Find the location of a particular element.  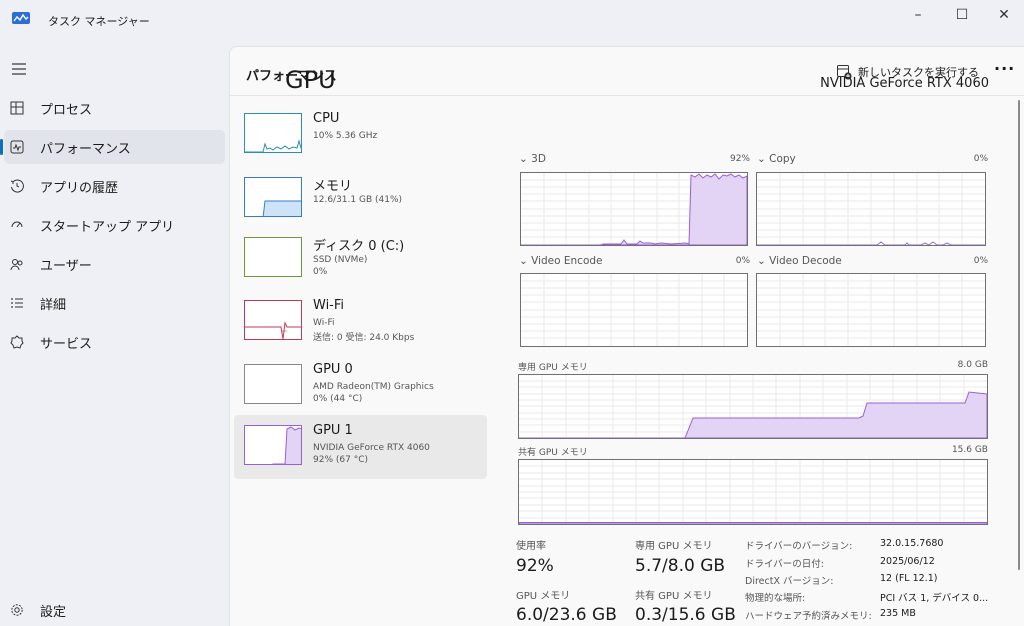

memory-thumbnail-graph is located at coordinates (273, 197).